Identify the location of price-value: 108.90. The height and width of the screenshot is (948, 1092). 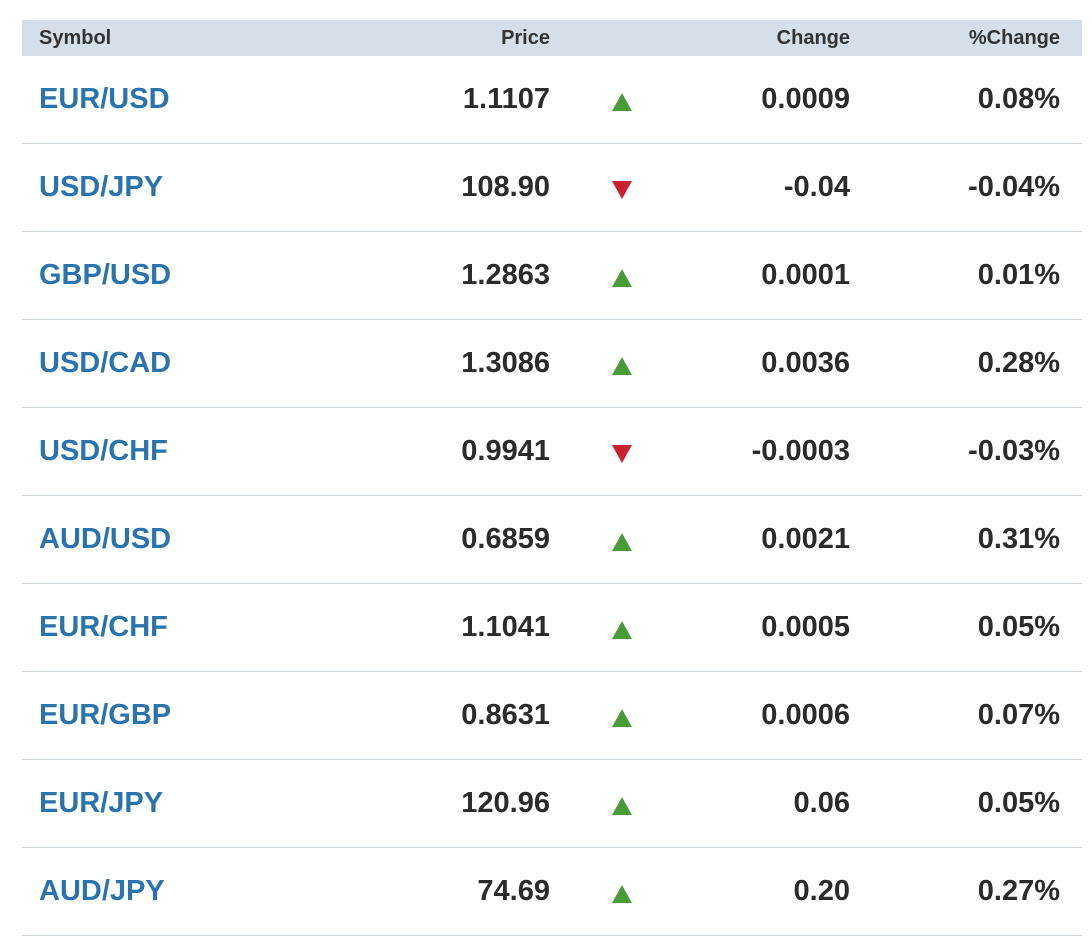
(505, 187).